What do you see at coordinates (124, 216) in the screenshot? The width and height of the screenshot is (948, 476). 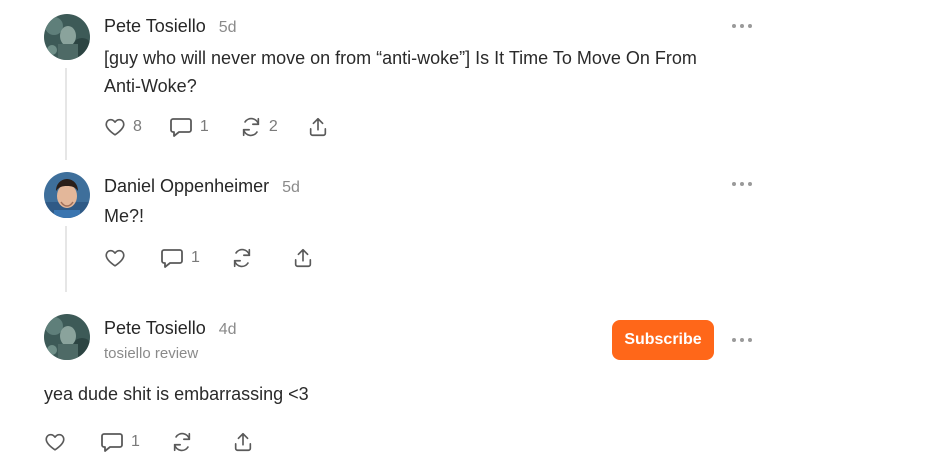 I see `comment-text: Me?!` at bounding box center [124, 216].